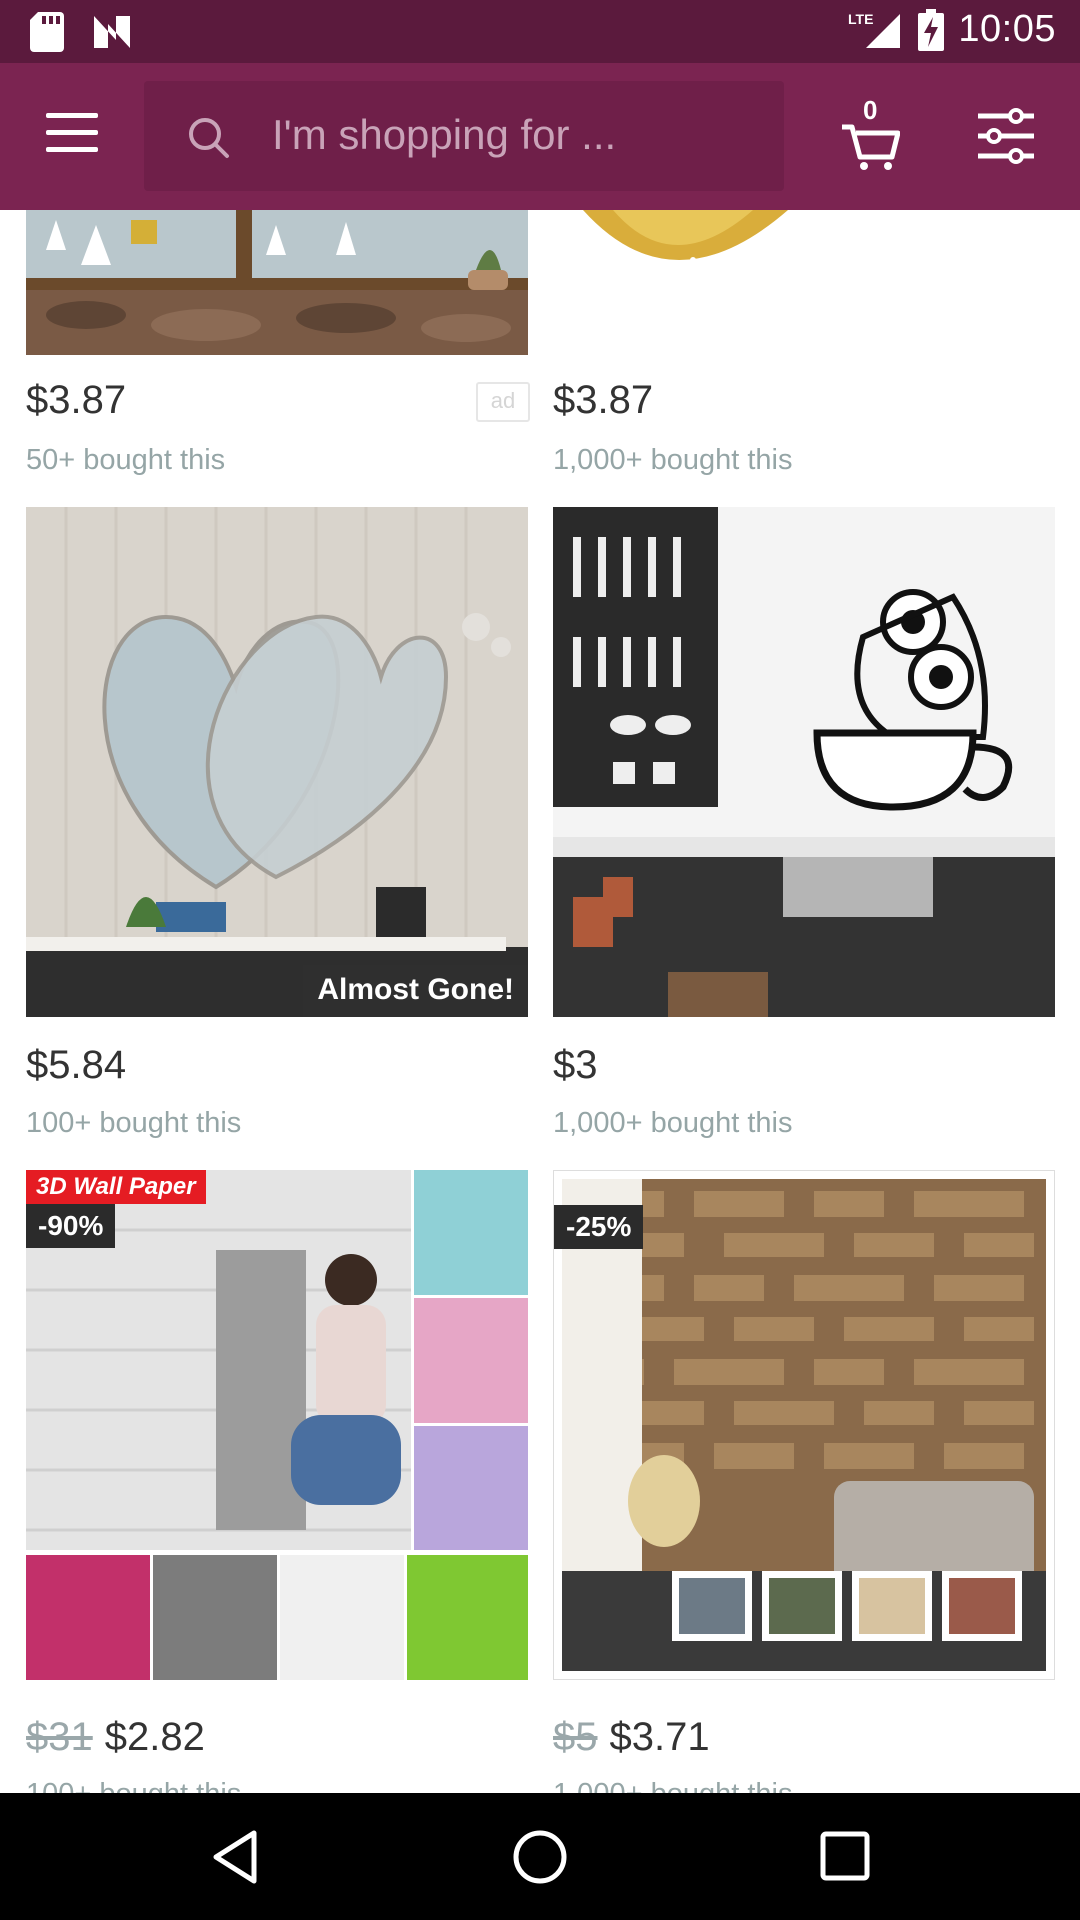 The image size is (1080, 1920). I want to click on filter-icon, so click(1006, 136).